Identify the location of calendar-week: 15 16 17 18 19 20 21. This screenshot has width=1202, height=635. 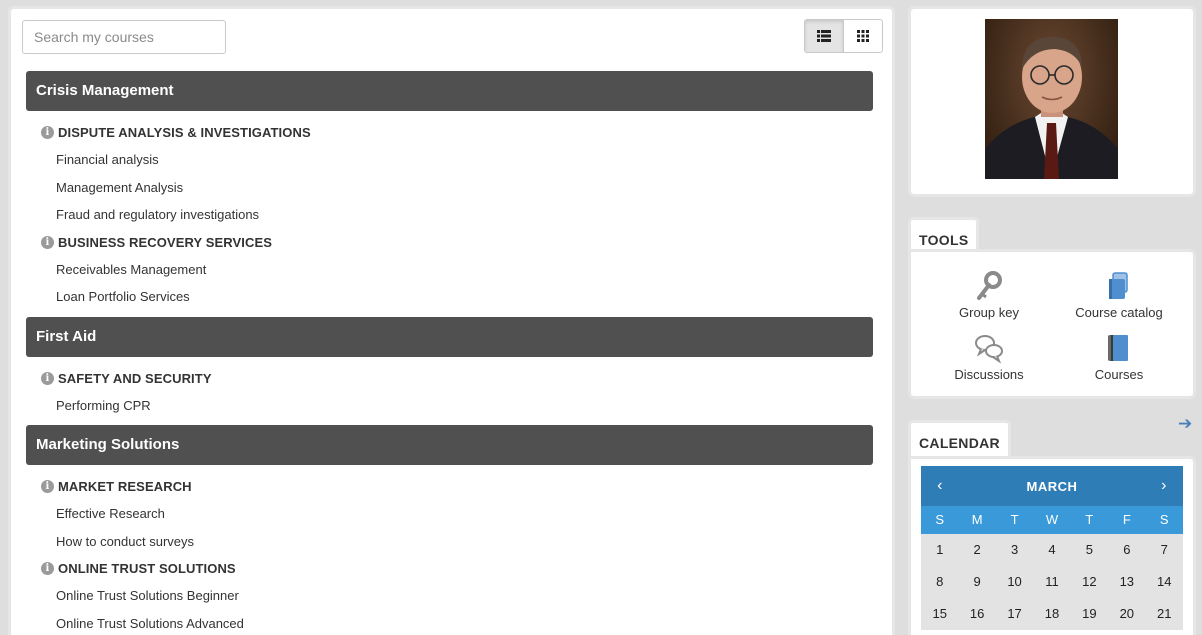
(1052, 614).